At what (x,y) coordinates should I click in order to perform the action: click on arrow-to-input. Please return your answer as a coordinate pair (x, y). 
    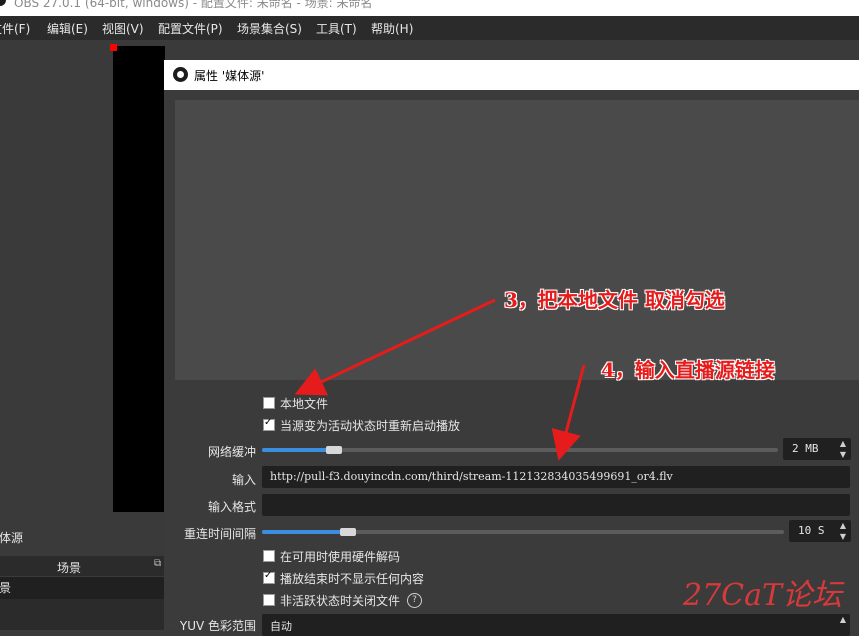
    Looking at the image, I should click on (568, 412).